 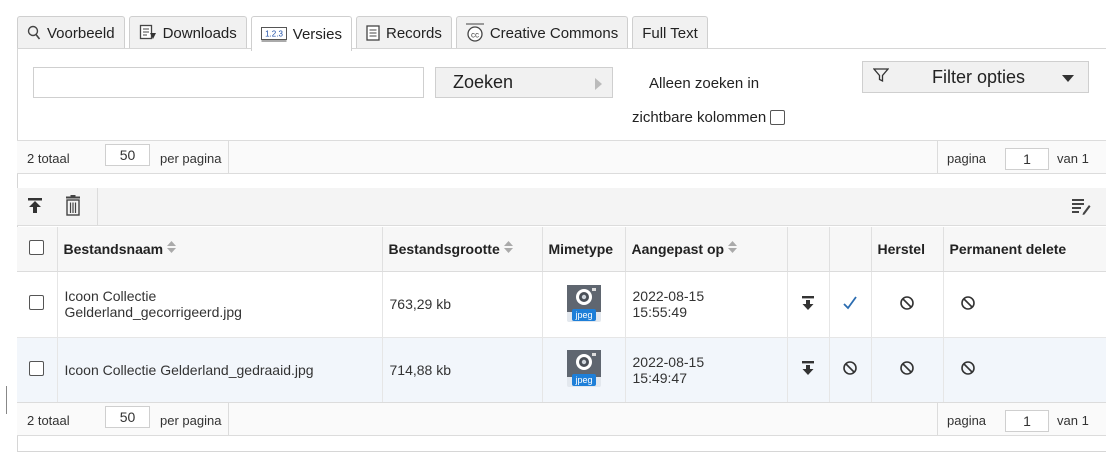 I want to click on page-count: van 1, so click(x=1073, y=420).